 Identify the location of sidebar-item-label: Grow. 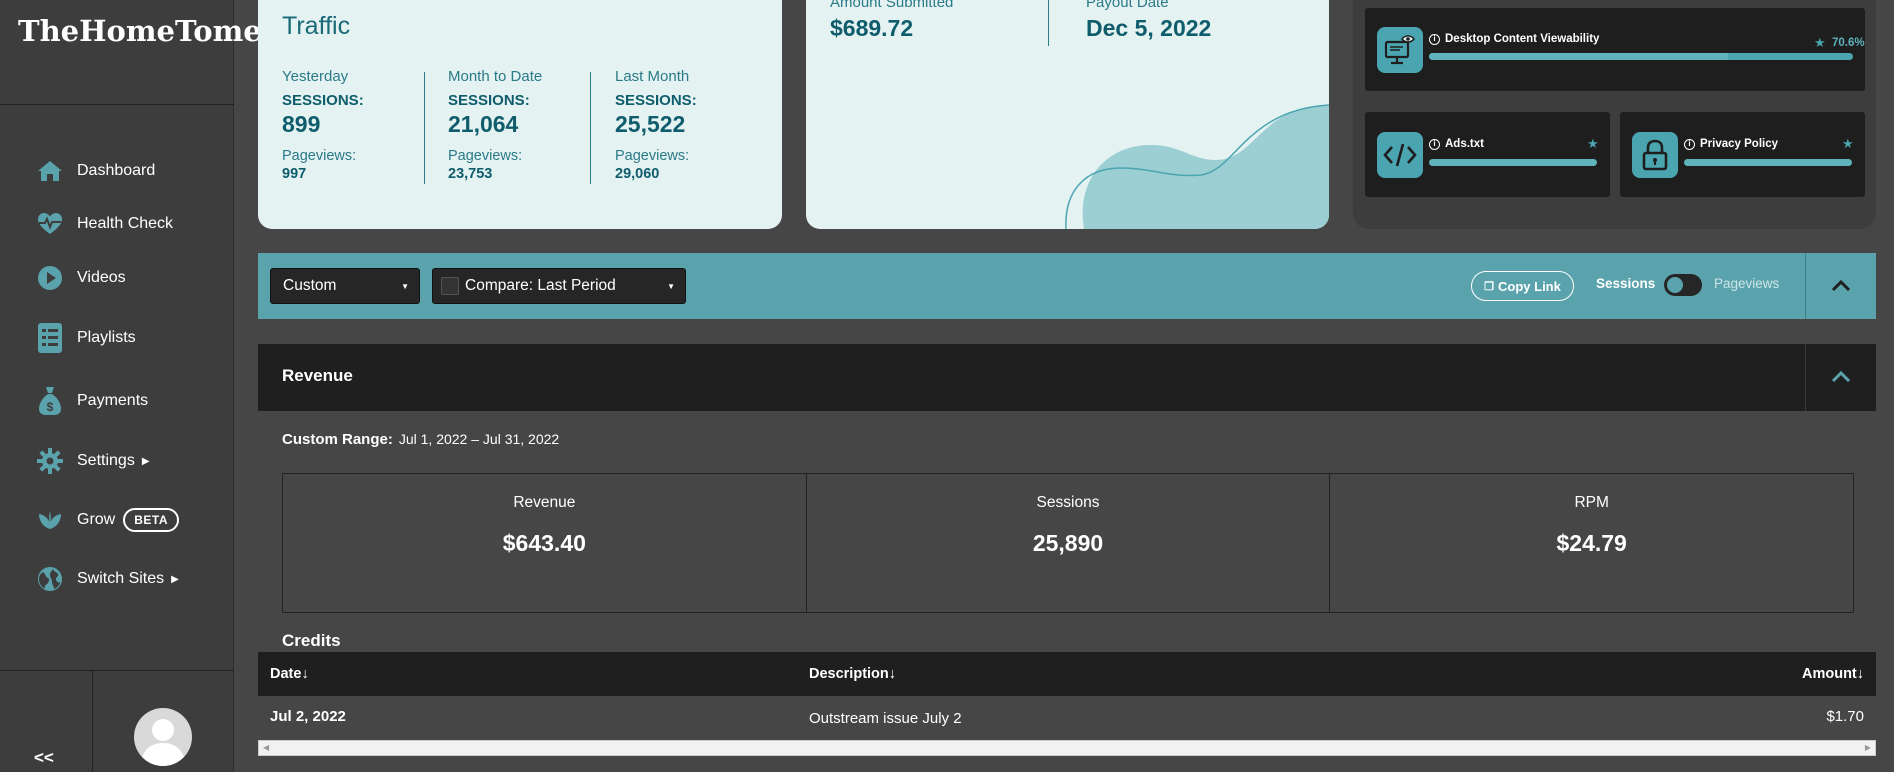
(96, 519).